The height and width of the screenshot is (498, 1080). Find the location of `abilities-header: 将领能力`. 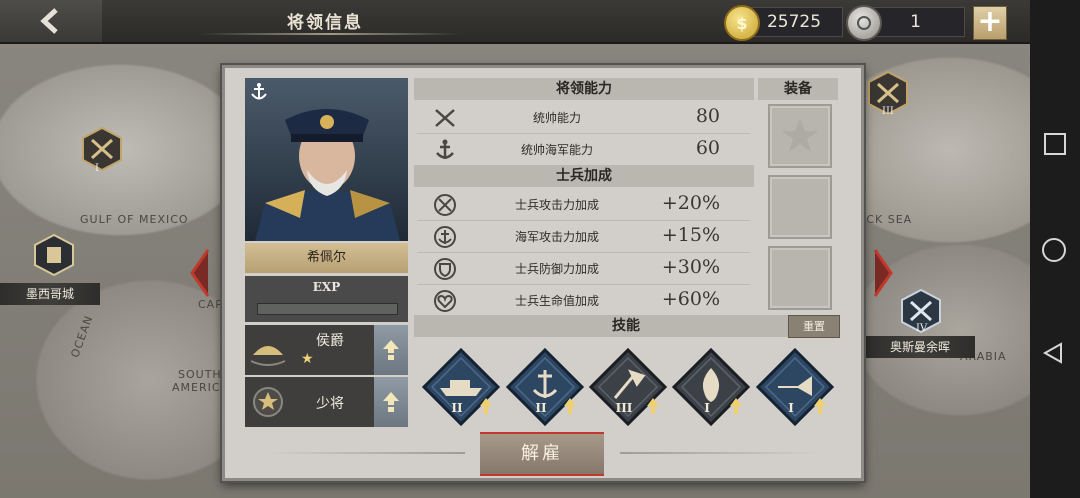

abilities-header: 将领能力 is located at coordinates (584, 89).